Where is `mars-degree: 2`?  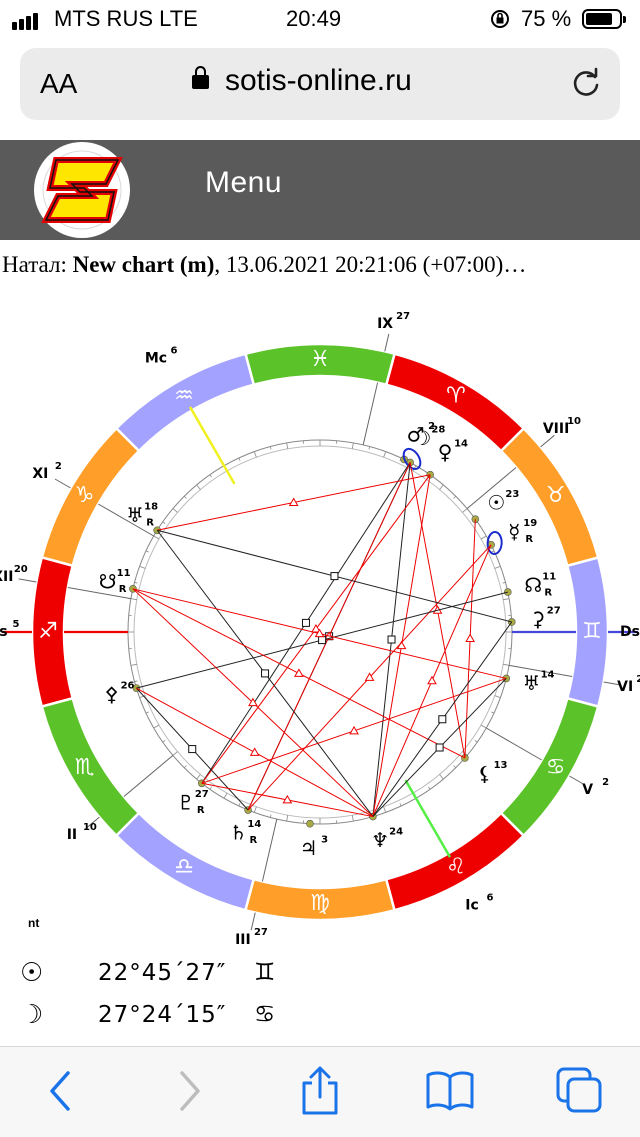 mars-degree: 2 is located at coordinates (431, 426).